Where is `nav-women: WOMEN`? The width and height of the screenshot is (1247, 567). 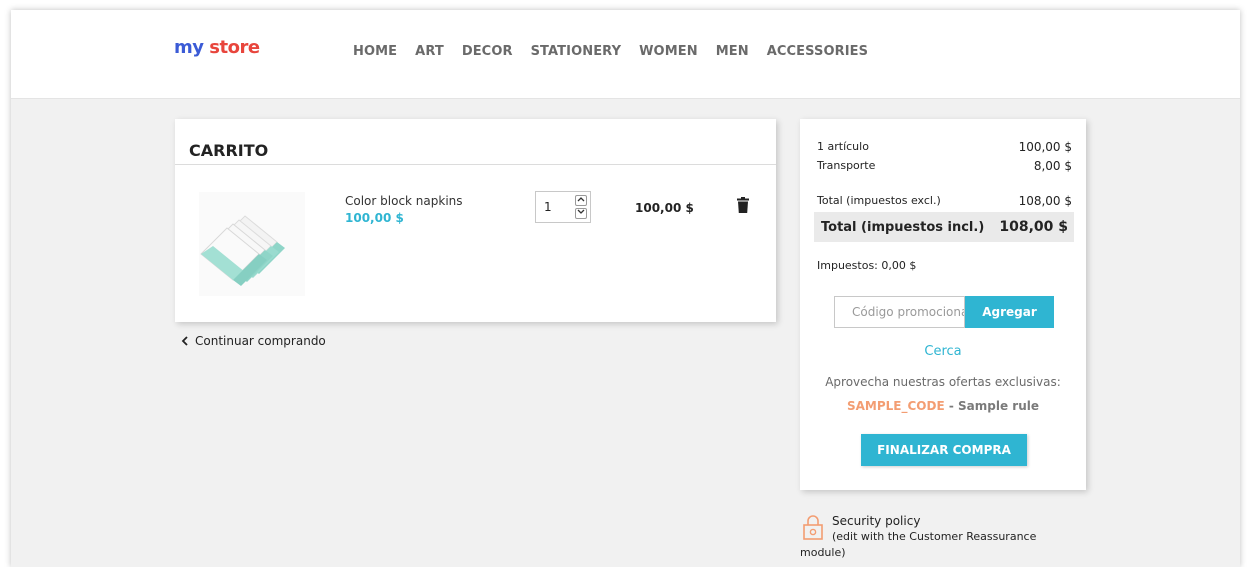 nav-women: WOMEN is located at coordinates (668, 51).